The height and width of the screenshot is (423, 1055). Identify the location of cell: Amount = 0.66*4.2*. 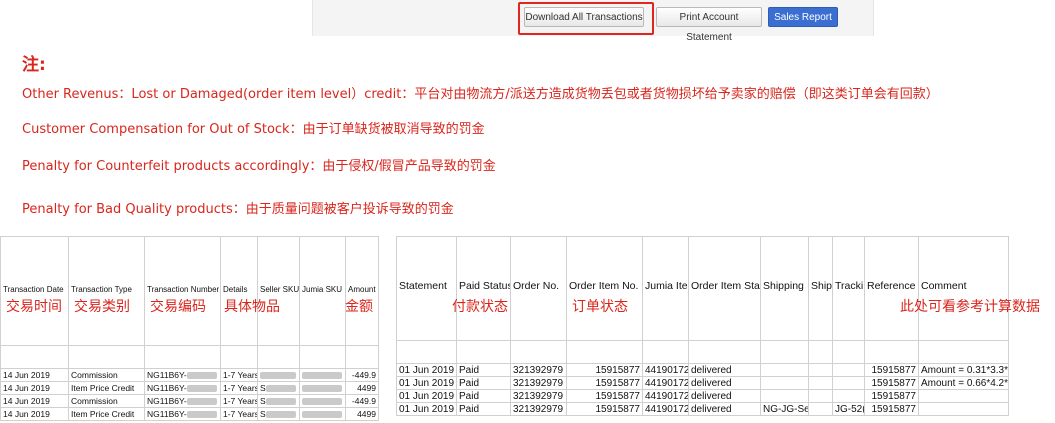
(963, 383).